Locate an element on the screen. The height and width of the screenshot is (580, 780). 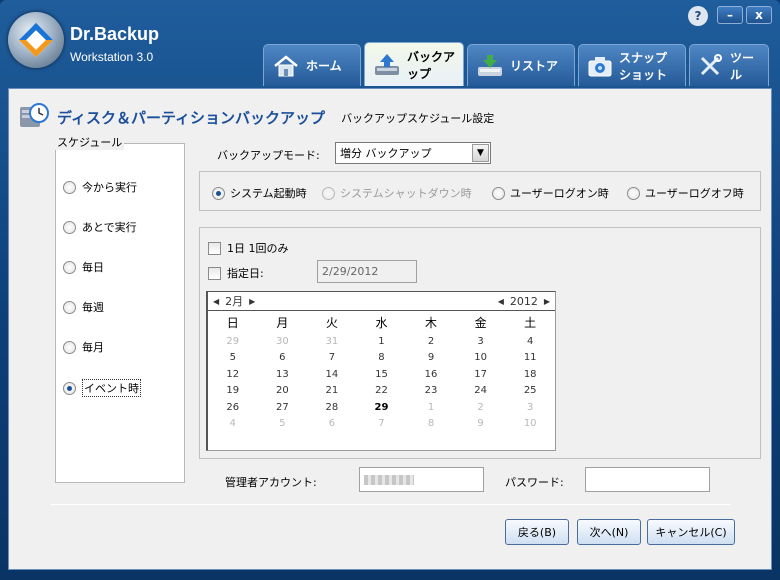
schedule-option-monthly: 毎月 is located at coordinates (83, 347).